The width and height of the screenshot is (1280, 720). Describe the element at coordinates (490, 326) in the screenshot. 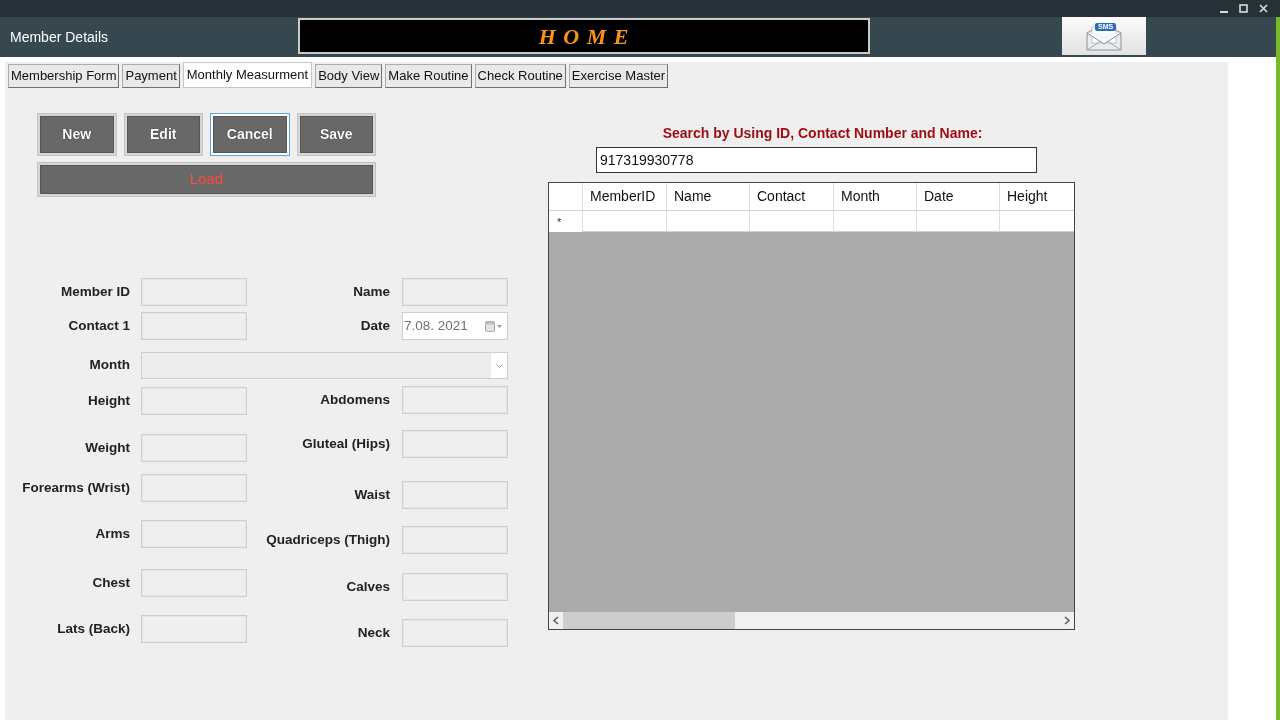

I see `calendar-icon` at that location.